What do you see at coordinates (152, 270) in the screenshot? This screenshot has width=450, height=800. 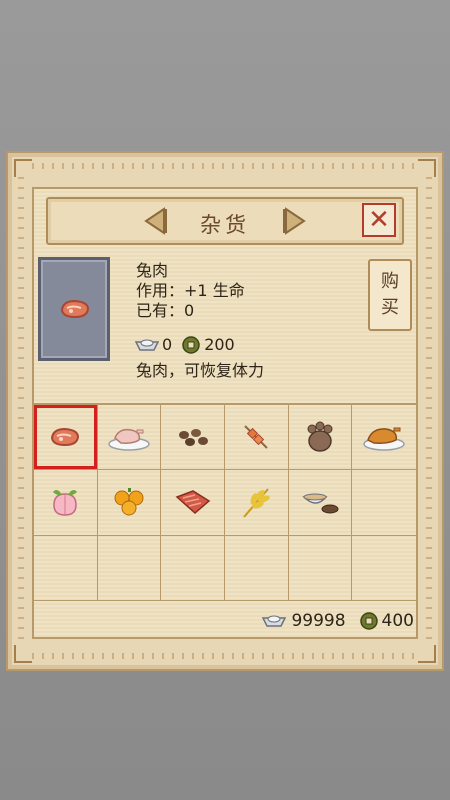 I see `item-name: 兔肉` at bounding box center [152, 270].